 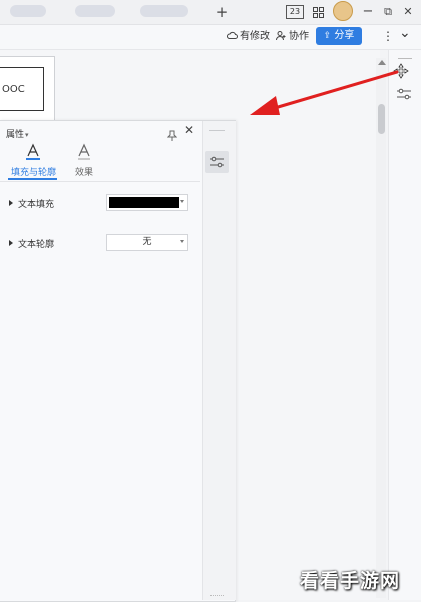 What do you see at coordinates (189, 130) in the screenshot?
I see `close-panel-icon: ✕` at bounding box center [189, 130].